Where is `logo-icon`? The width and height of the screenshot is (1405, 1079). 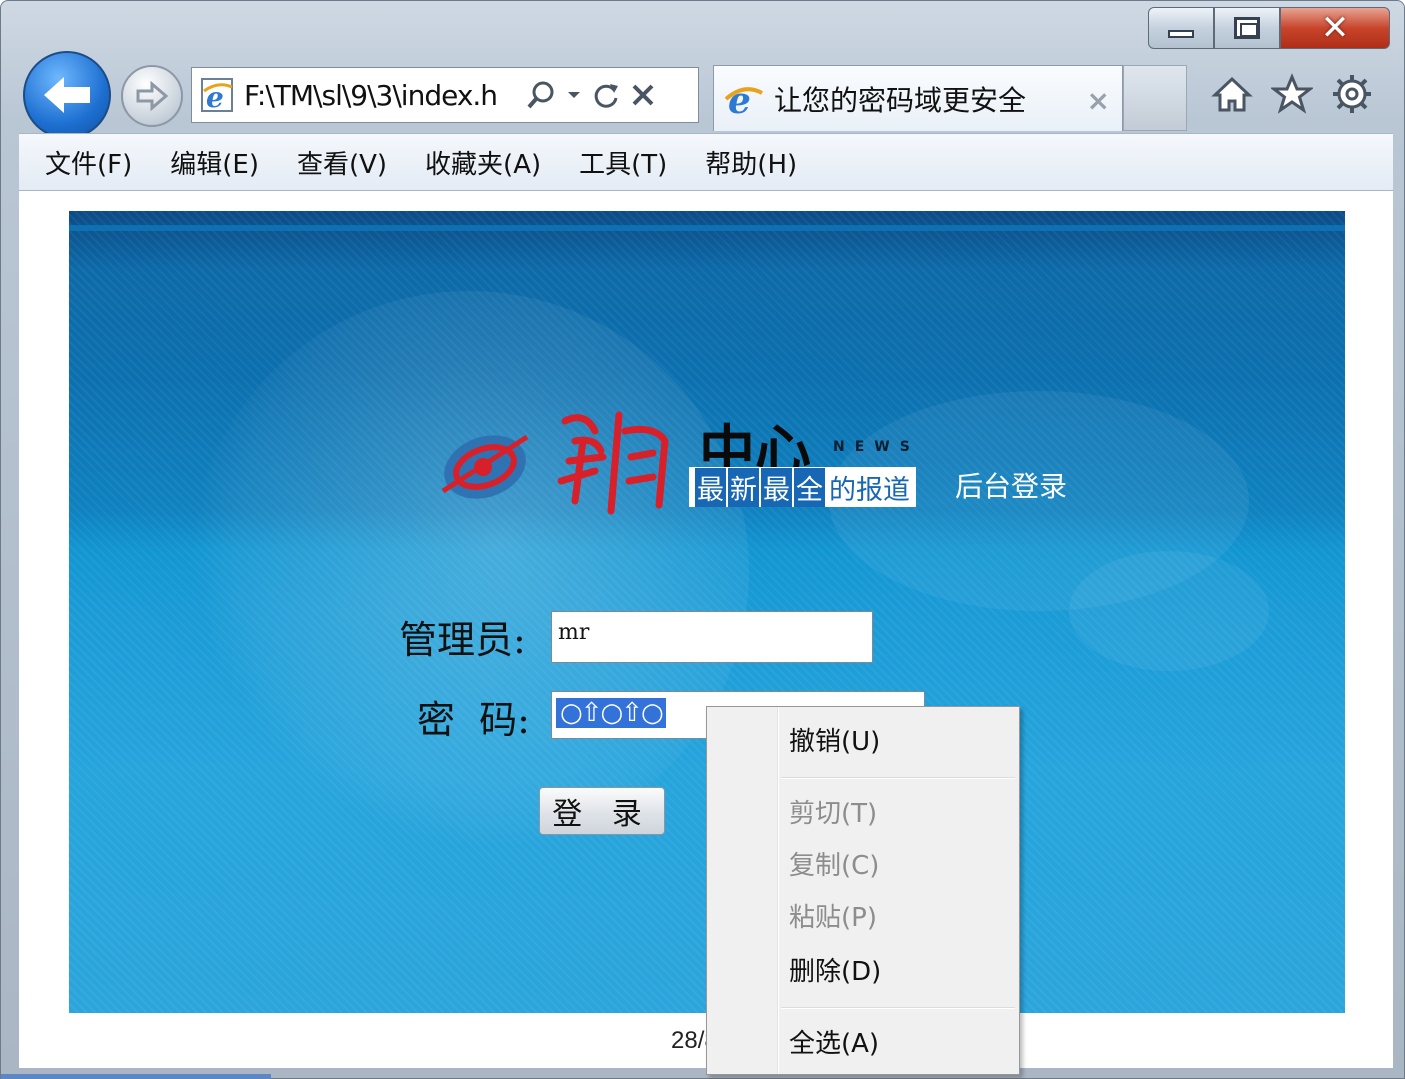 logo-icon is located at coordinates (485, 466).